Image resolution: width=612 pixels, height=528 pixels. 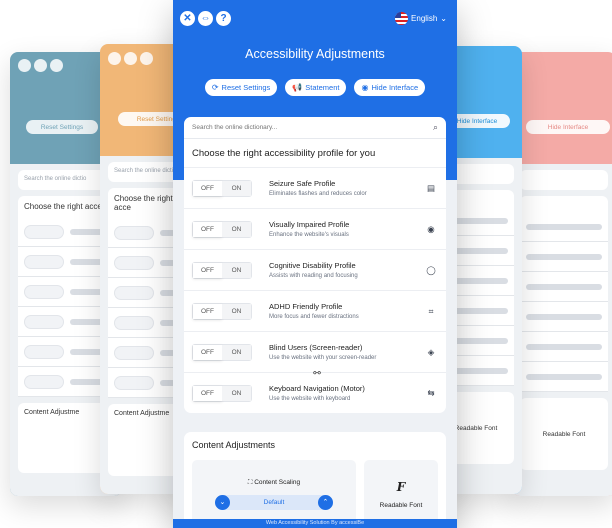 I want to click on language-selector: English ⌄, so click(x=421, y=18).